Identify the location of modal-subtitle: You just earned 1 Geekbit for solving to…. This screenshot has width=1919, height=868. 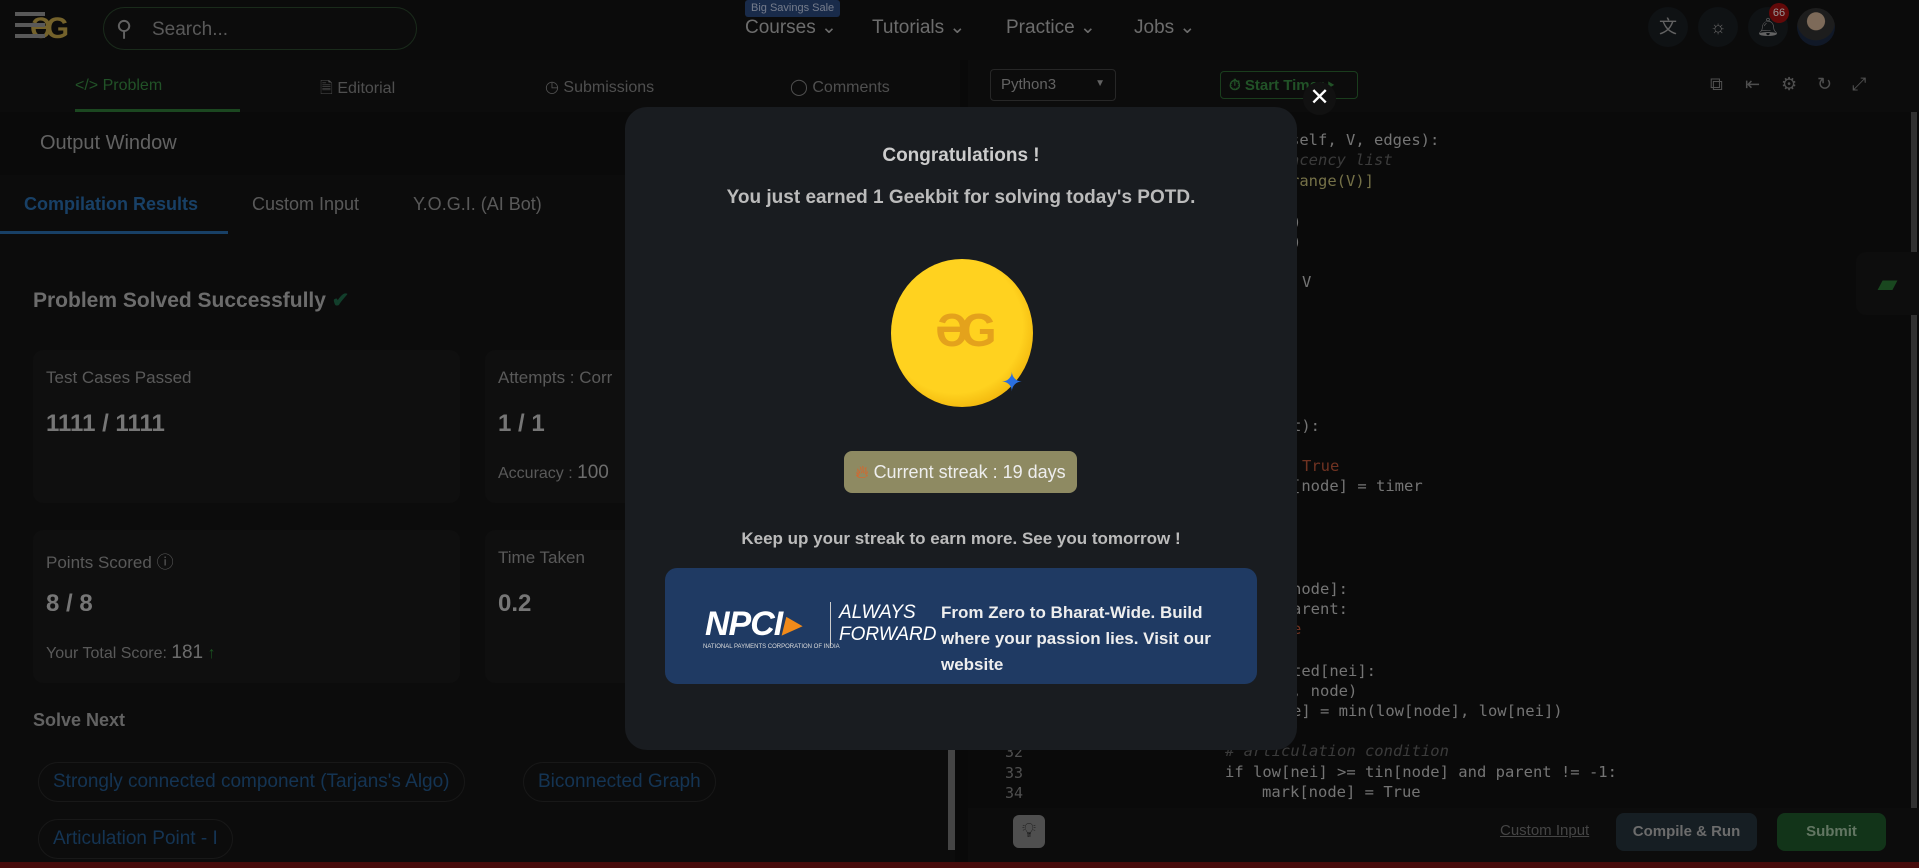
(961, 197).